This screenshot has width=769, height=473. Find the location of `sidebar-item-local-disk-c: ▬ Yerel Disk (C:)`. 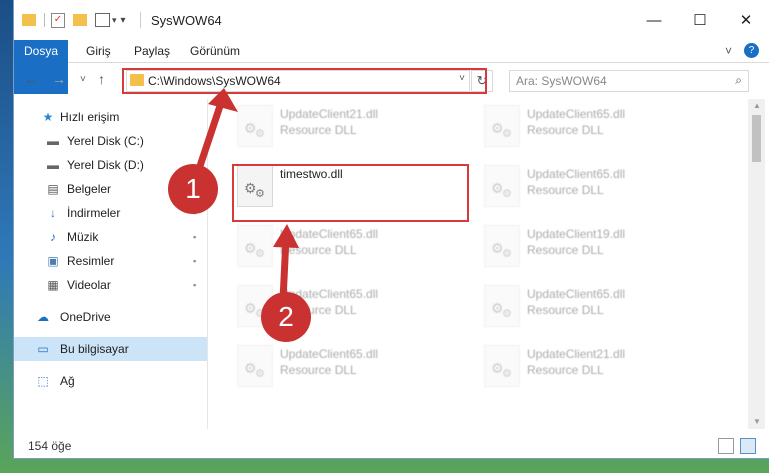

sidebar-item-local-disk-c: ▬ Yerel Disk (C:) is located at coordinates (110, 141).